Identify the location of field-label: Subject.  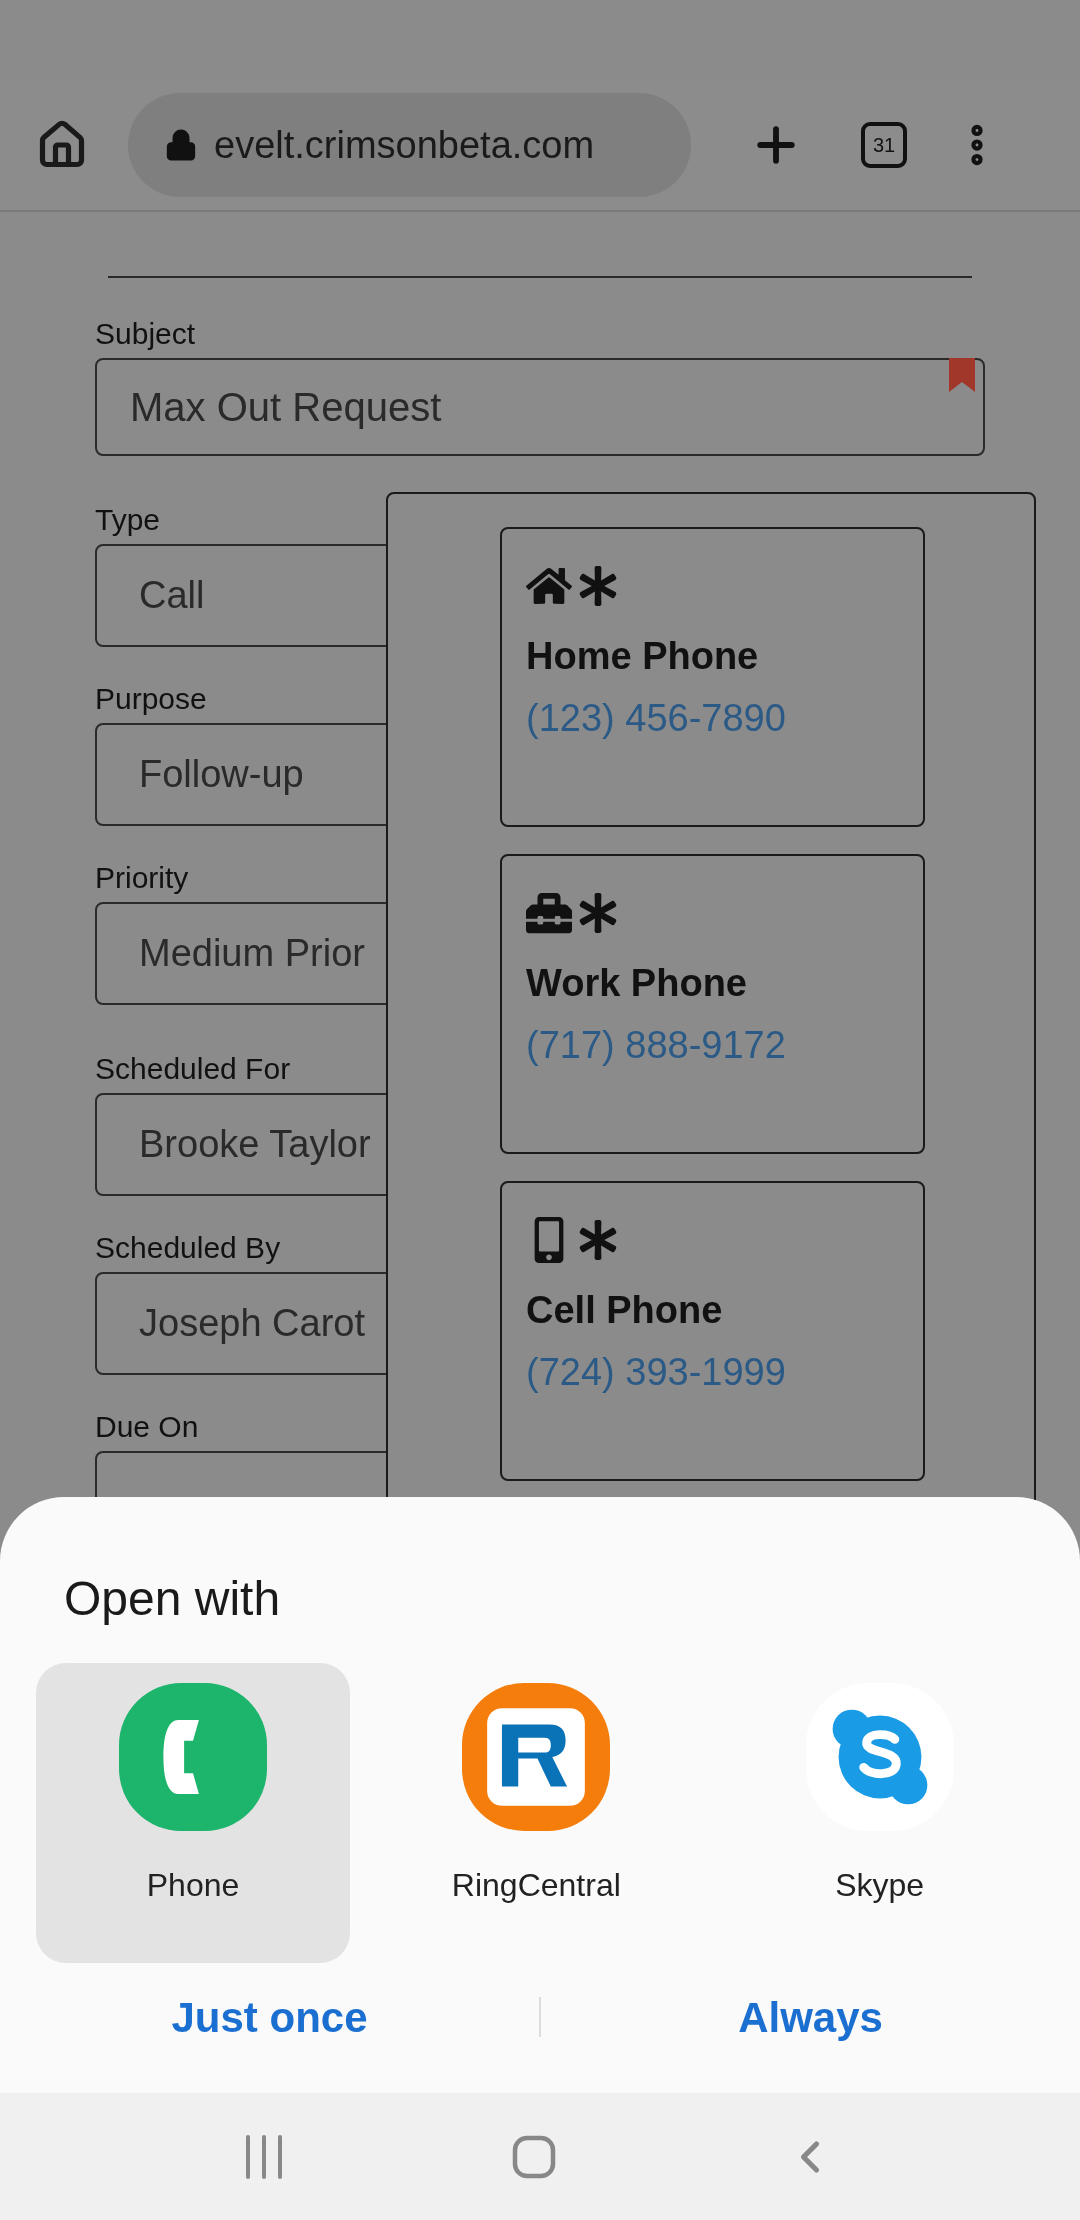
(145, 334).